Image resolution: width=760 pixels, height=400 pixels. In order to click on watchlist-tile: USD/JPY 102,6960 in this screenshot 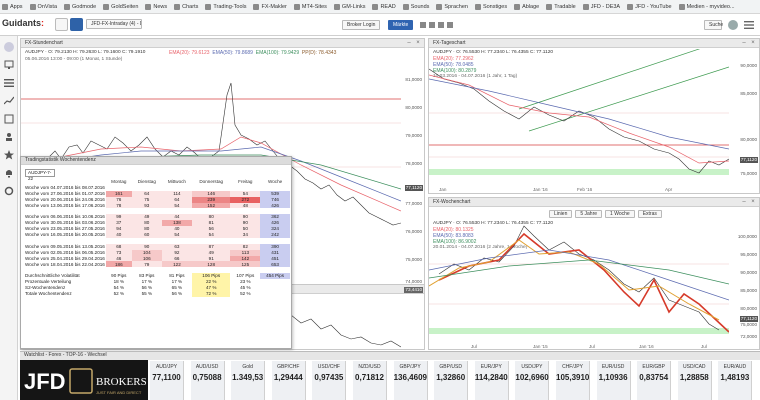, I will do `click(532, 380)`.